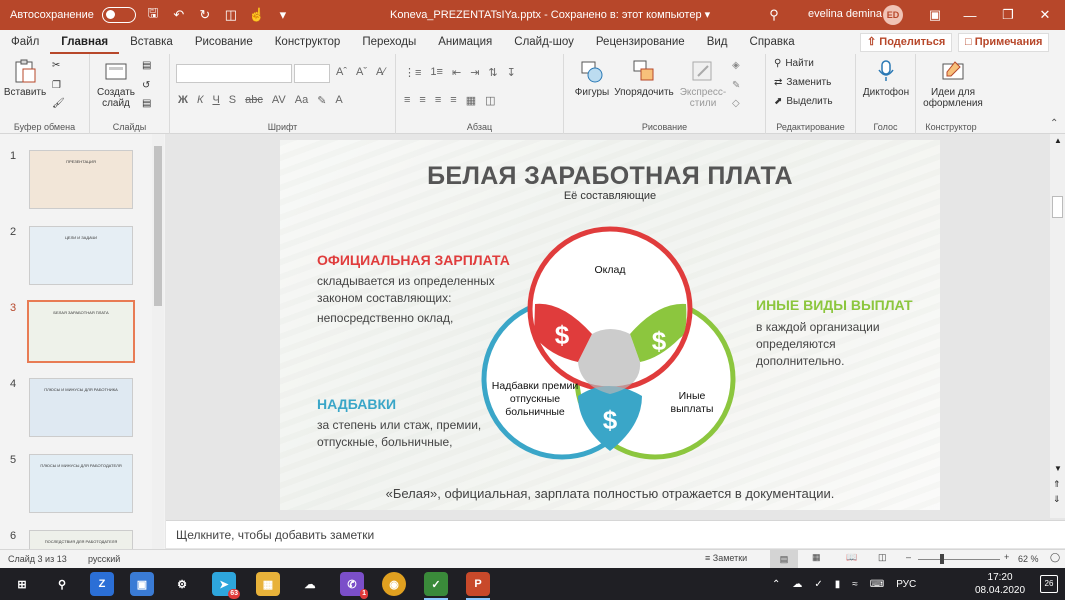 This screenshot has width=1065, height=600. Describe the element at coordinates (797, 584) in the screenshot. I see `onedrive-icon: ☁` at that location.